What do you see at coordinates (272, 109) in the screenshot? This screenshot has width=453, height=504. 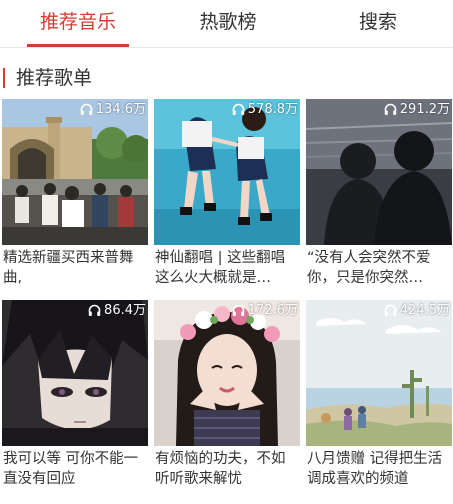 I see `play-count: 578.8万` at bounding box center [272, 109].